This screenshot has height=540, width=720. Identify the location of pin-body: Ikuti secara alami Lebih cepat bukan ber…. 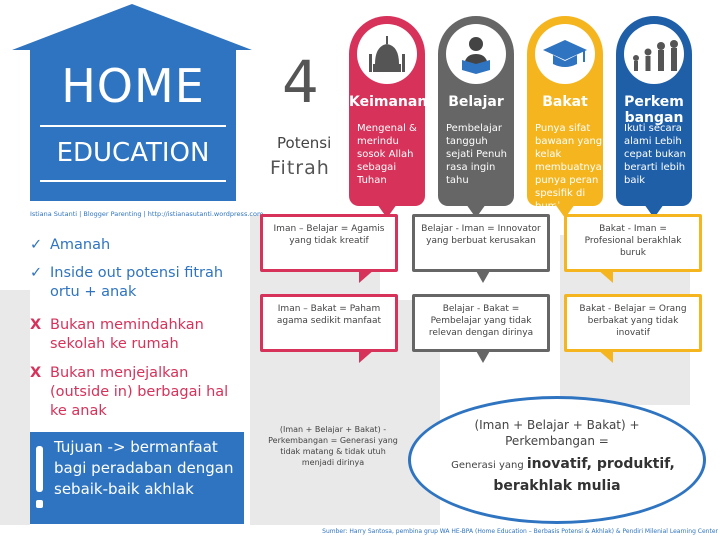
(655, 154).